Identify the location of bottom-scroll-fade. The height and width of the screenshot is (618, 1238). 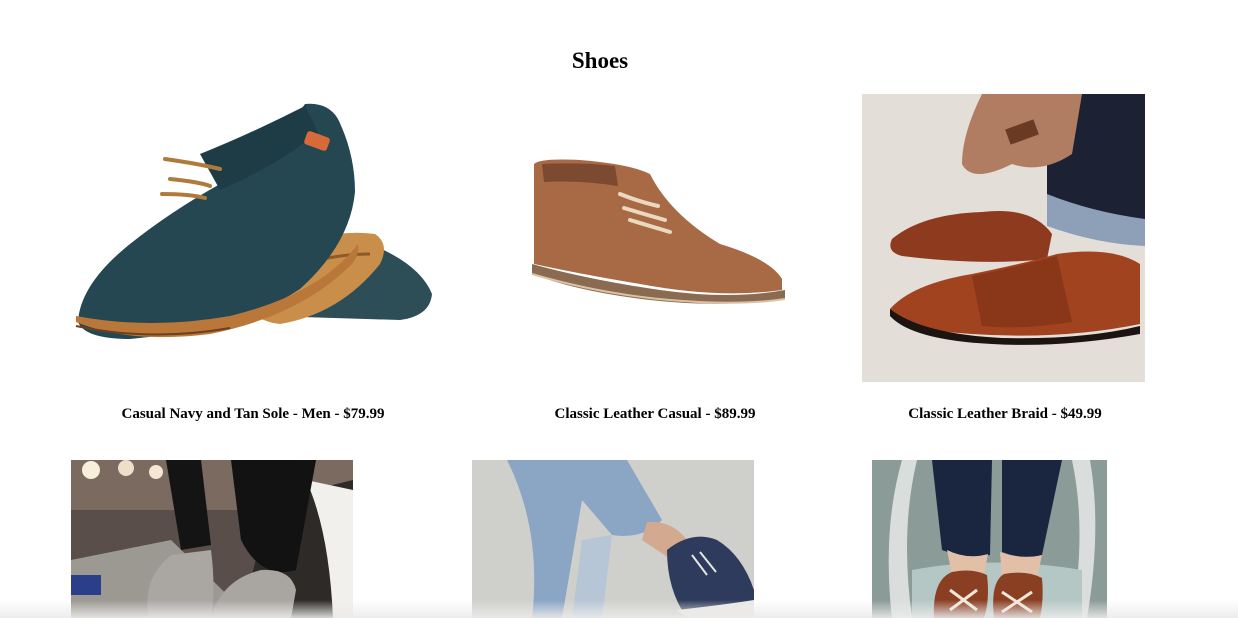
(619, 609).